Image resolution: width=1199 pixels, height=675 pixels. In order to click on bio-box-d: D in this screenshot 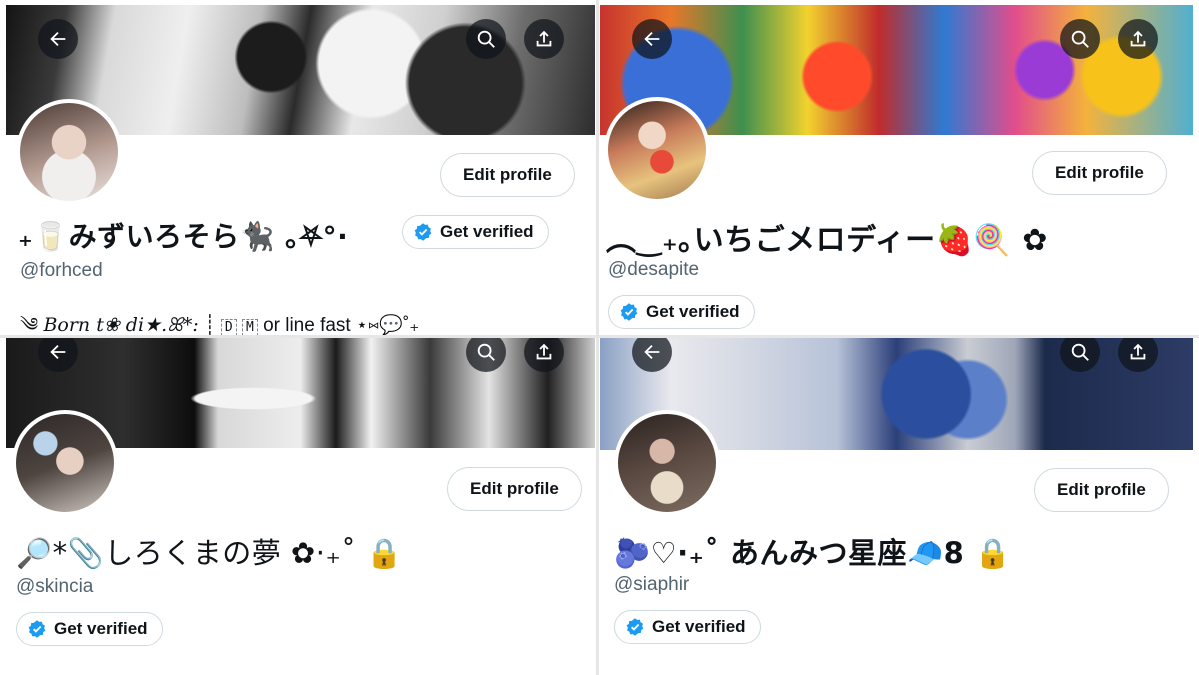, I will do `click(228, 327)`.